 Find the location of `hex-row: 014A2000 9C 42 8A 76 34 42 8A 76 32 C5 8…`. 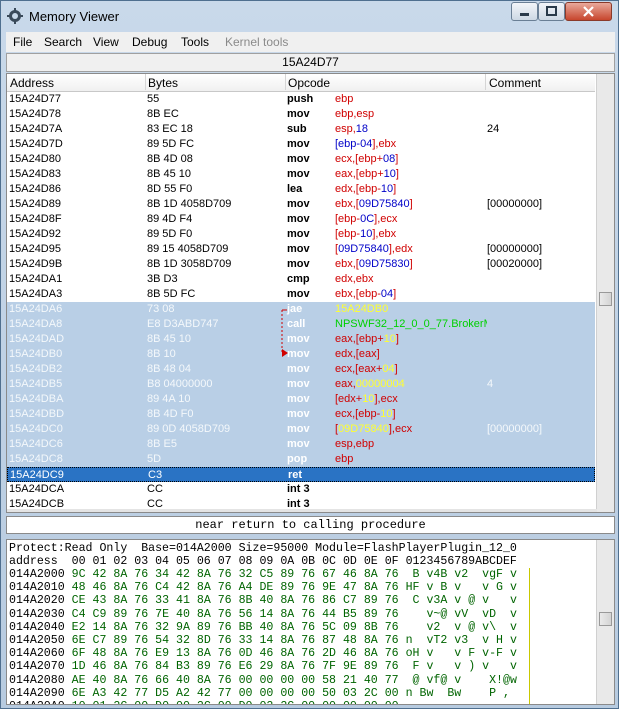

hex-row: 014A2000 9C 42 8A 76 34 42 8A 76 32 C5 8… is located at coordinates (263, 574).